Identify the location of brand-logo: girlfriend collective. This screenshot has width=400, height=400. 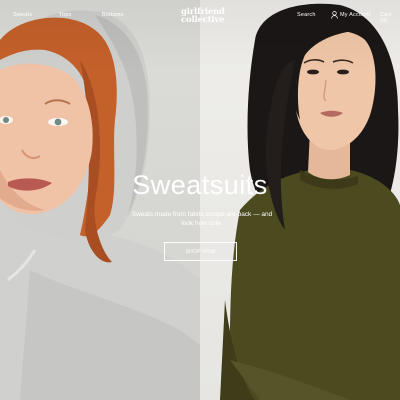
(203, 16).